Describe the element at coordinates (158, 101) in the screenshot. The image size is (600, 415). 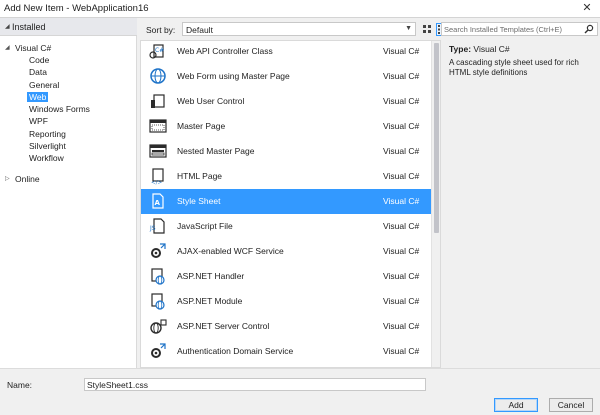
I see `user-control-icon` at that location.